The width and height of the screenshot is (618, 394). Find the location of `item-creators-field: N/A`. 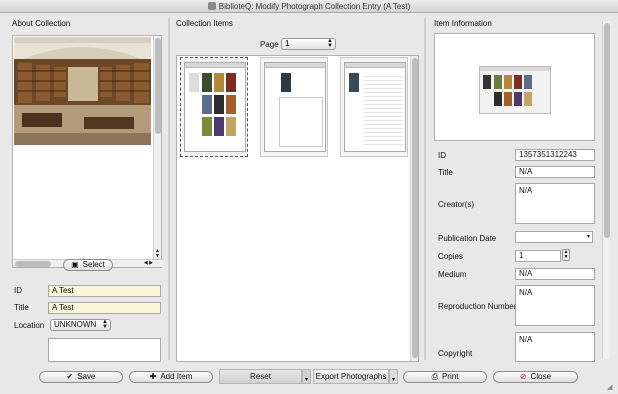

item-creators-field: N/A is located at coordinates (555, 203).